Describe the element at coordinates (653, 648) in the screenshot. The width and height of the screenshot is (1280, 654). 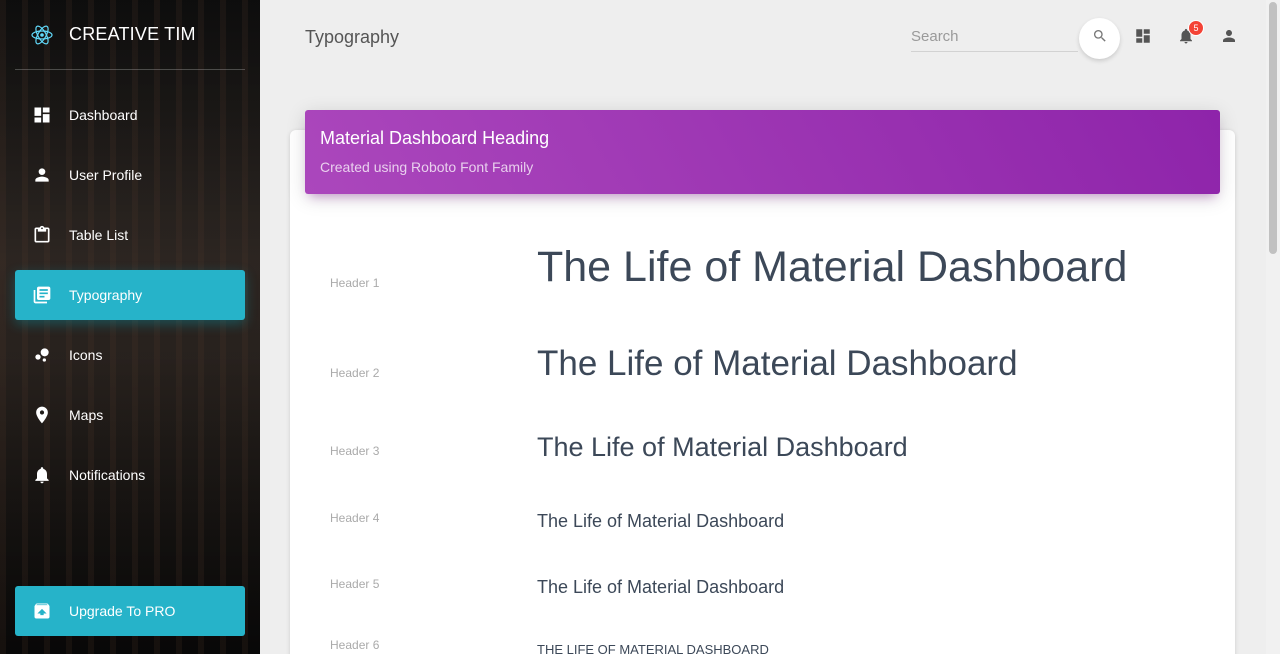
I see `sample-header-6: THE LIFE OF MATERIAL DASHBOARD` at that location.